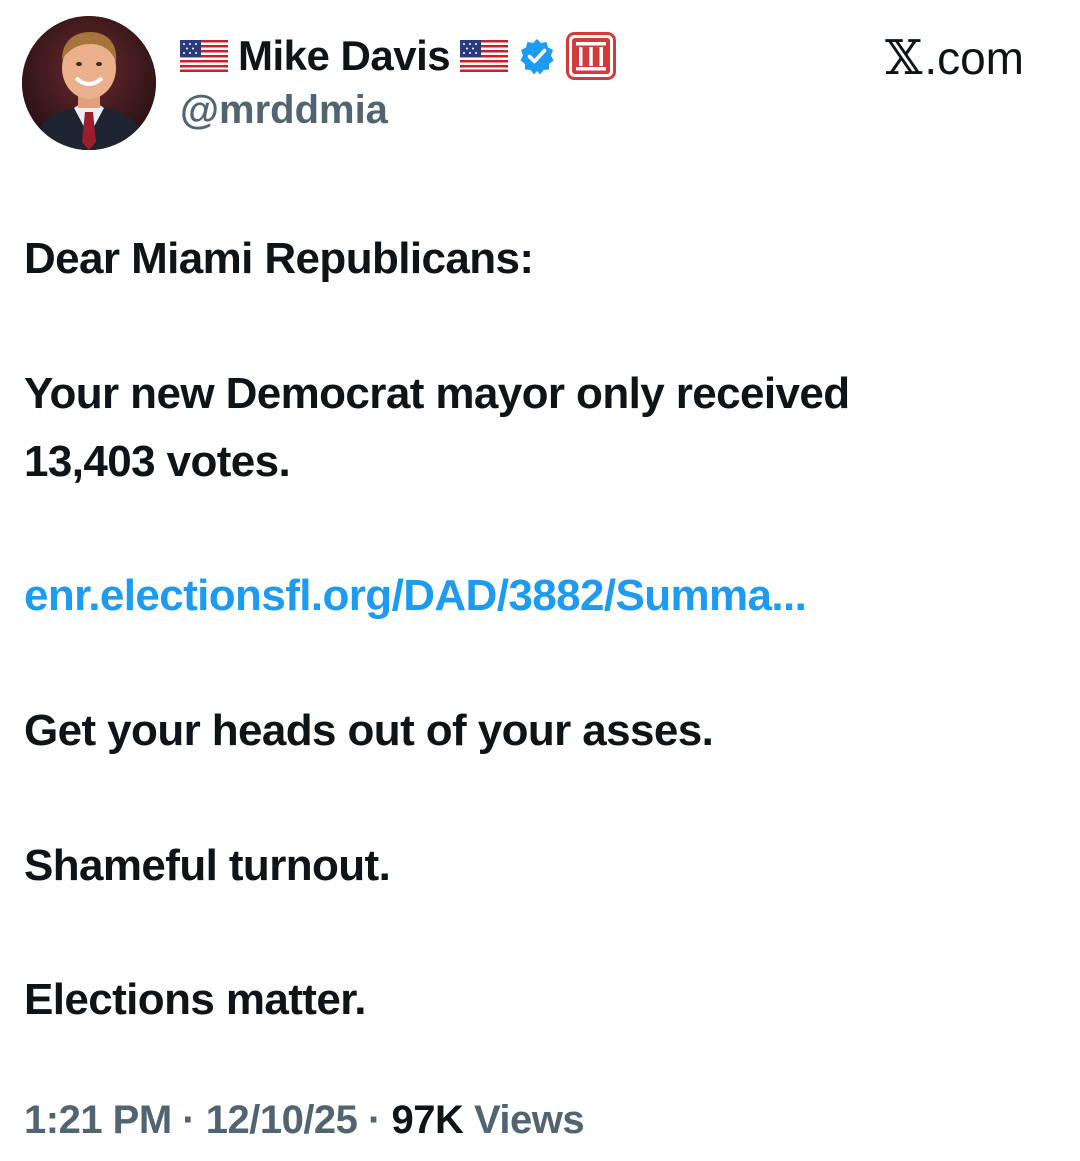 Image resolution: width=1080 pixels, height=1161 pixels. I want to click on verified-badge-icon, so click(537, 56).